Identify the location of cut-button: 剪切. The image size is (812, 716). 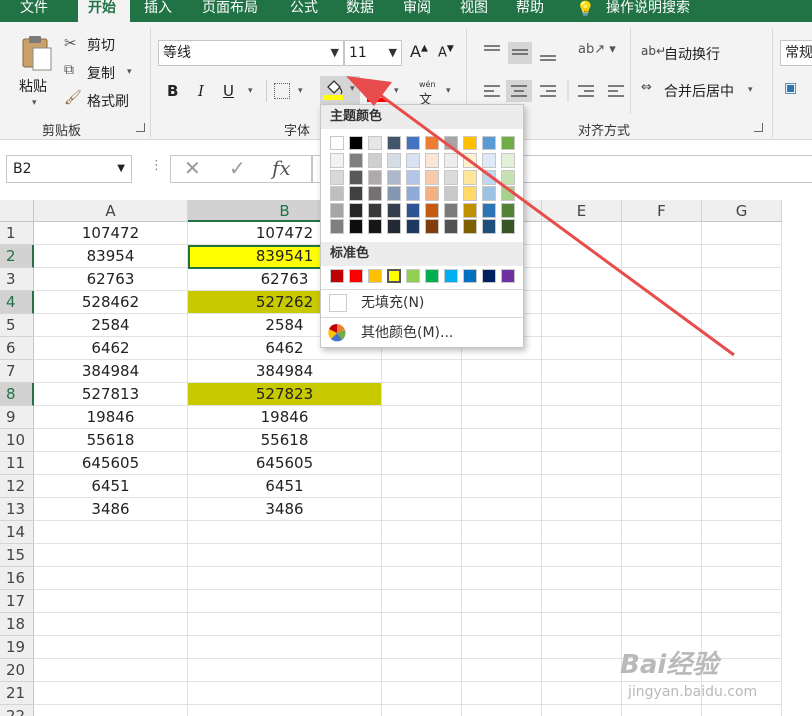
(101, 45).